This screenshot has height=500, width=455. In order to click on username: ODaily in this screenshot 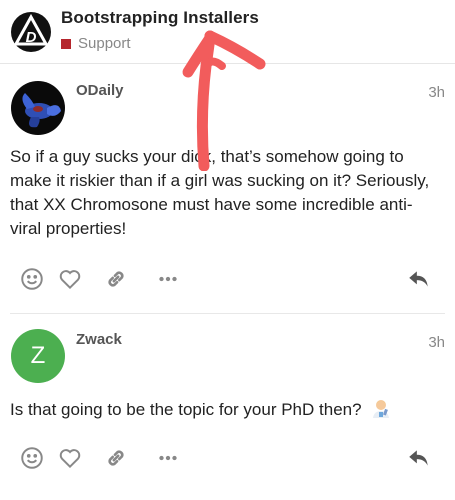, I will do `click(100, 90)`.